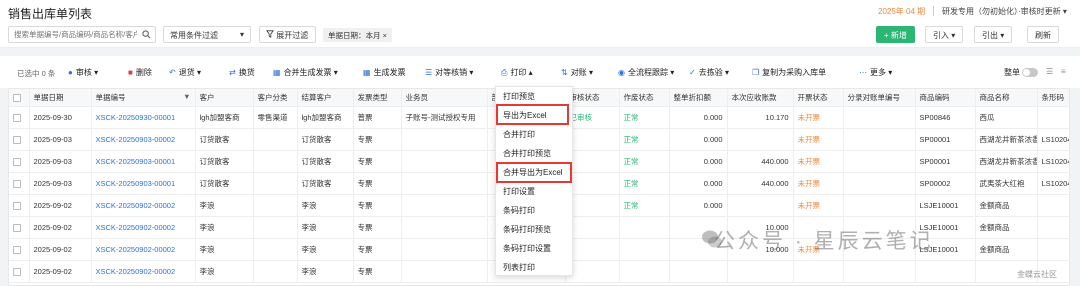 Image resolution: width=1080 pixels, height=286 pixels. What do you see at coordinates (140, 72) in the screenshot?
I see `delete-button: ■ 删除` at bounding box center [140, 72].